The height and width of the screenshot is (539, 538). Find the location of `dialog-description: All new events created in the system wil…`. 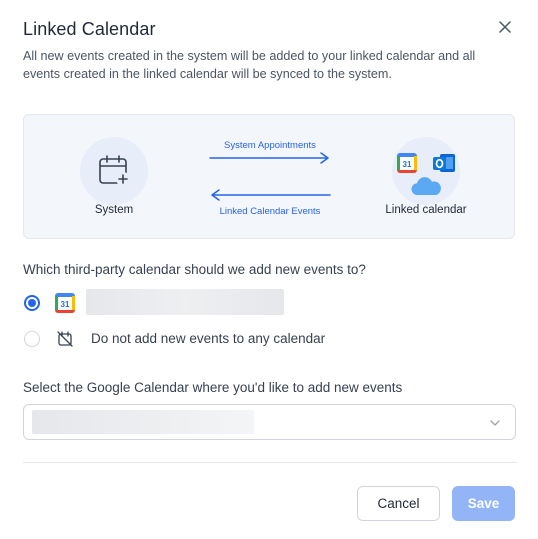

dialog-description: All new events created in the system wil… is located at coordinates (249, 65).